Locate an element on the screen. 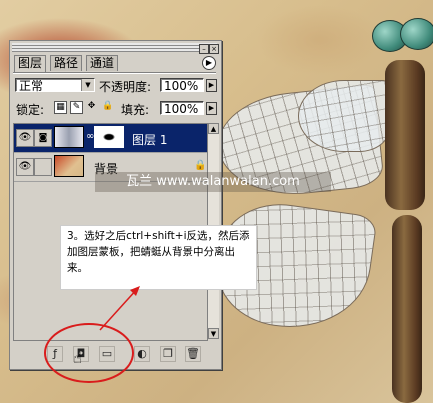  highlight-ring is located at coordinates (89, 353).